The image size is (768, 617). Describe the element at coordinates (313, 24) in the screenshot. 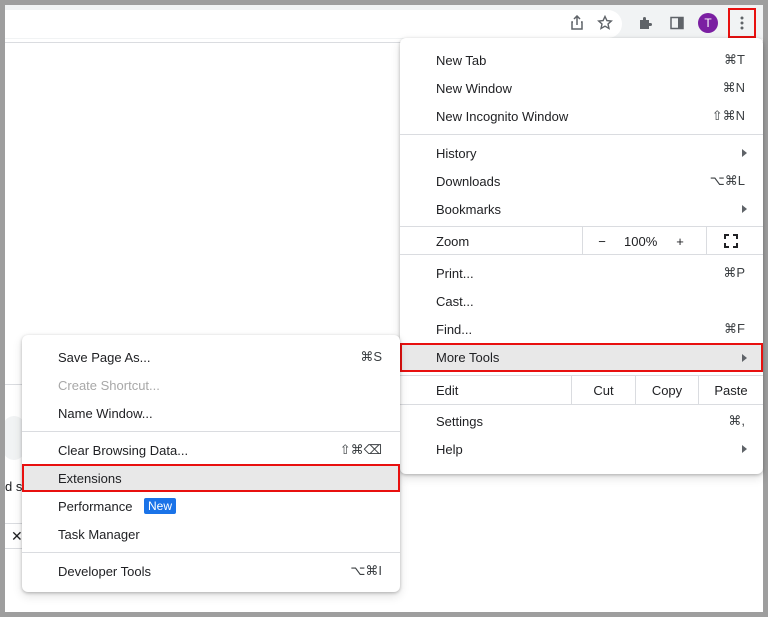

I see `address-bar` at that location.